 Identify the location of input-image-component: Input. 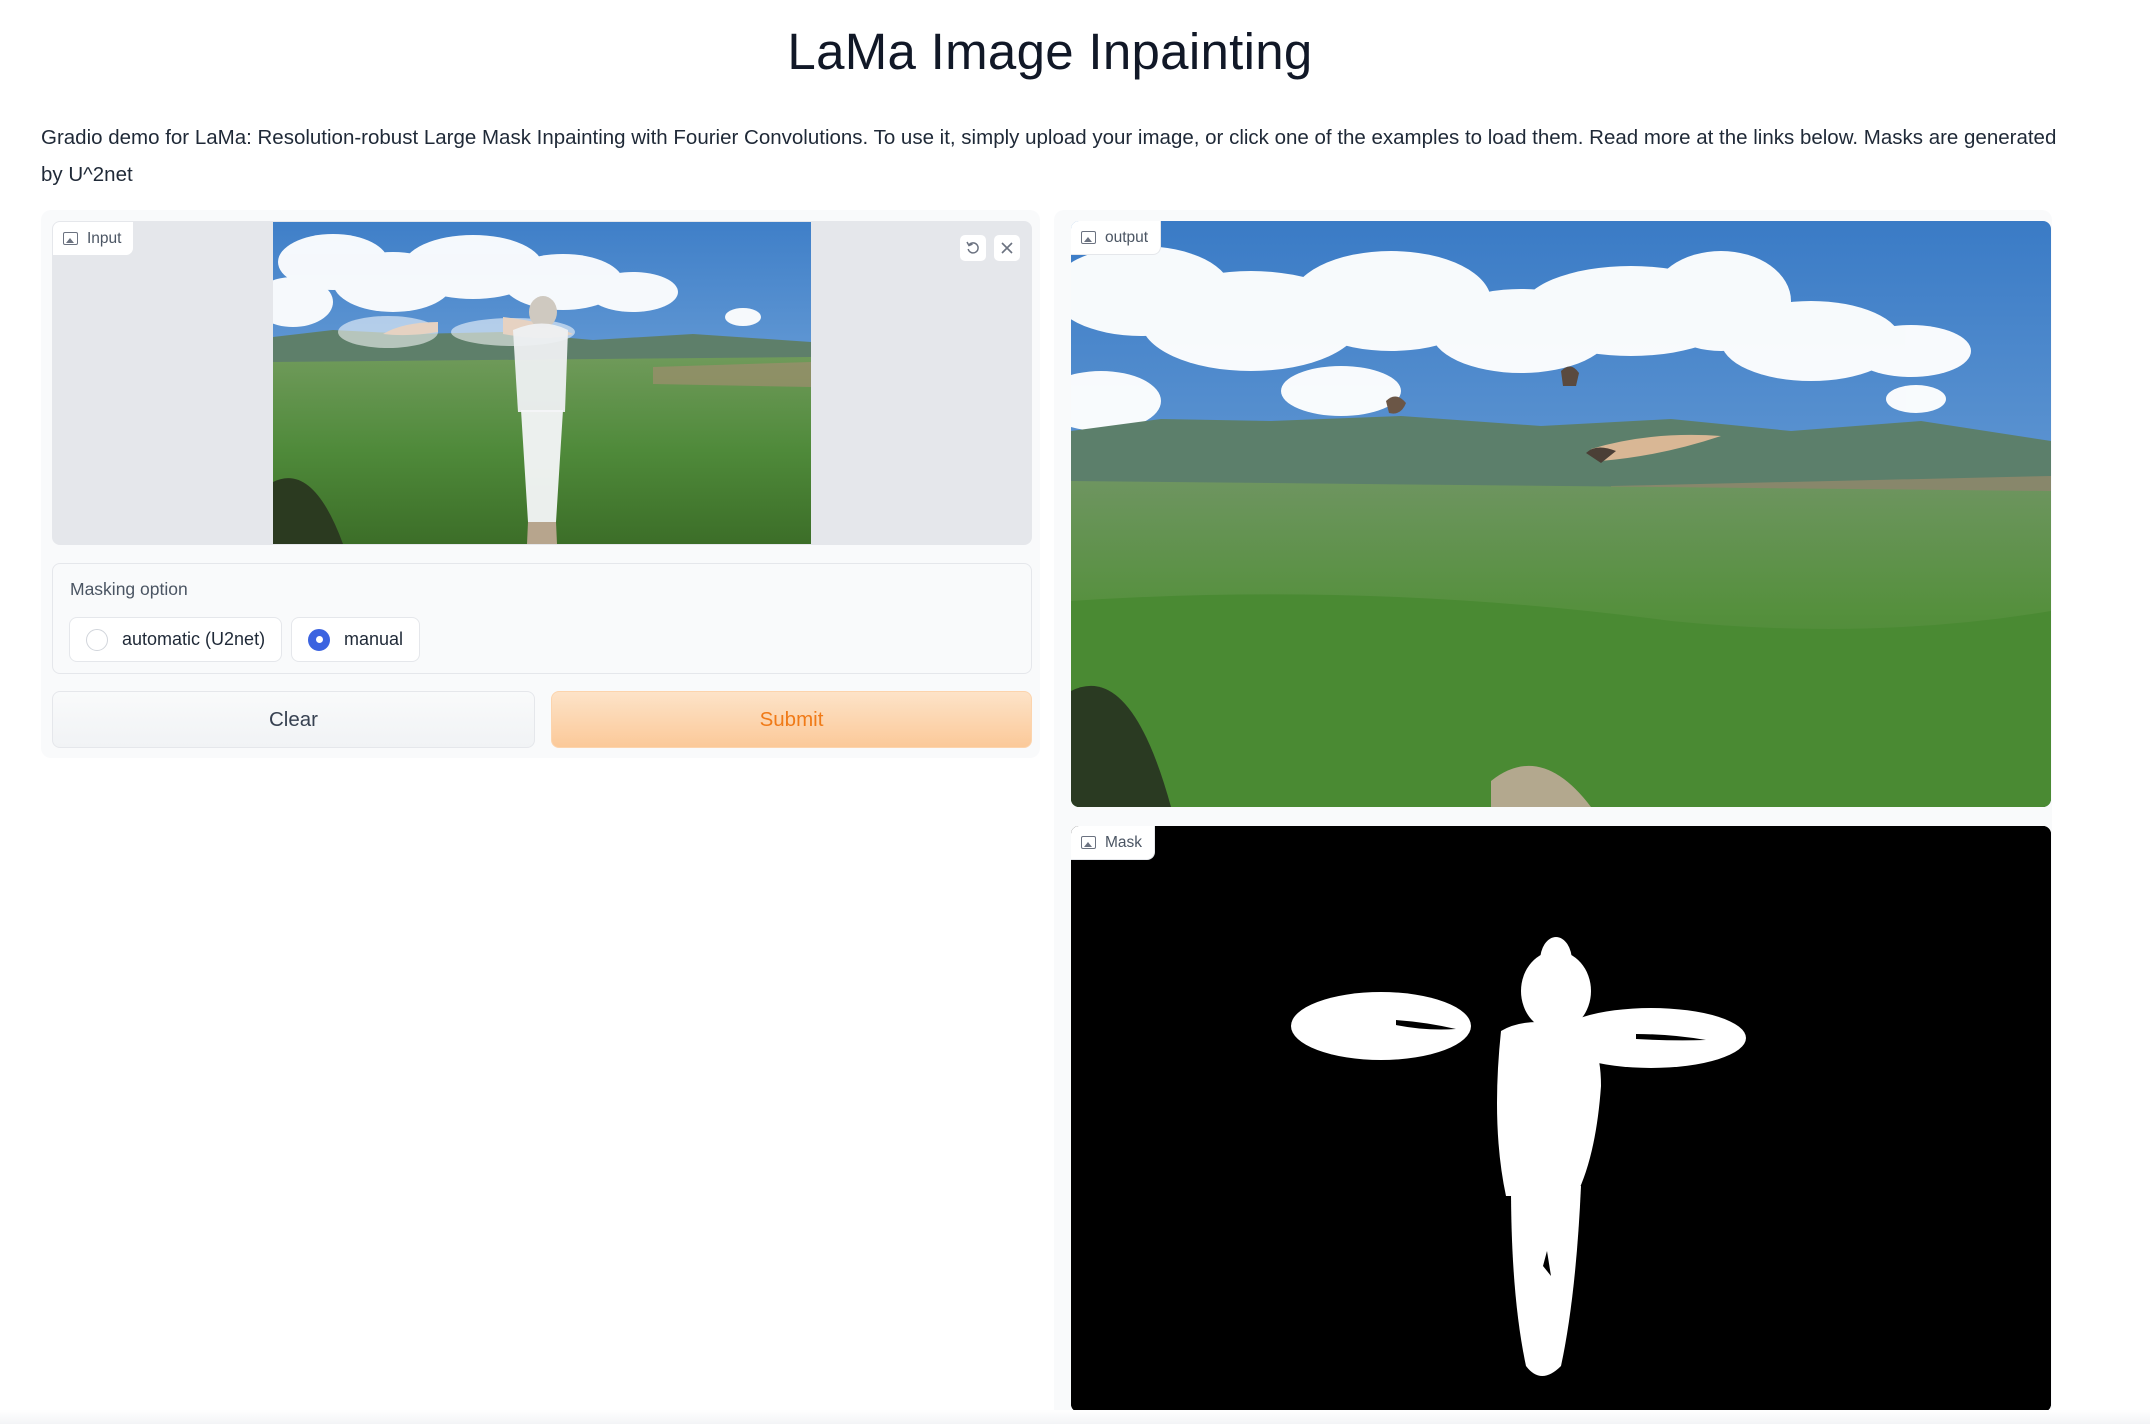
(542, 383).